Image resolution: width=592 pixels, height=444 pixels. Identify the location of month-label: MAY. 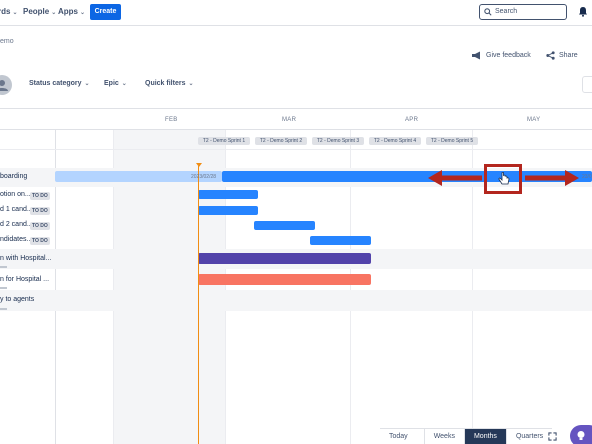
(534, 120).